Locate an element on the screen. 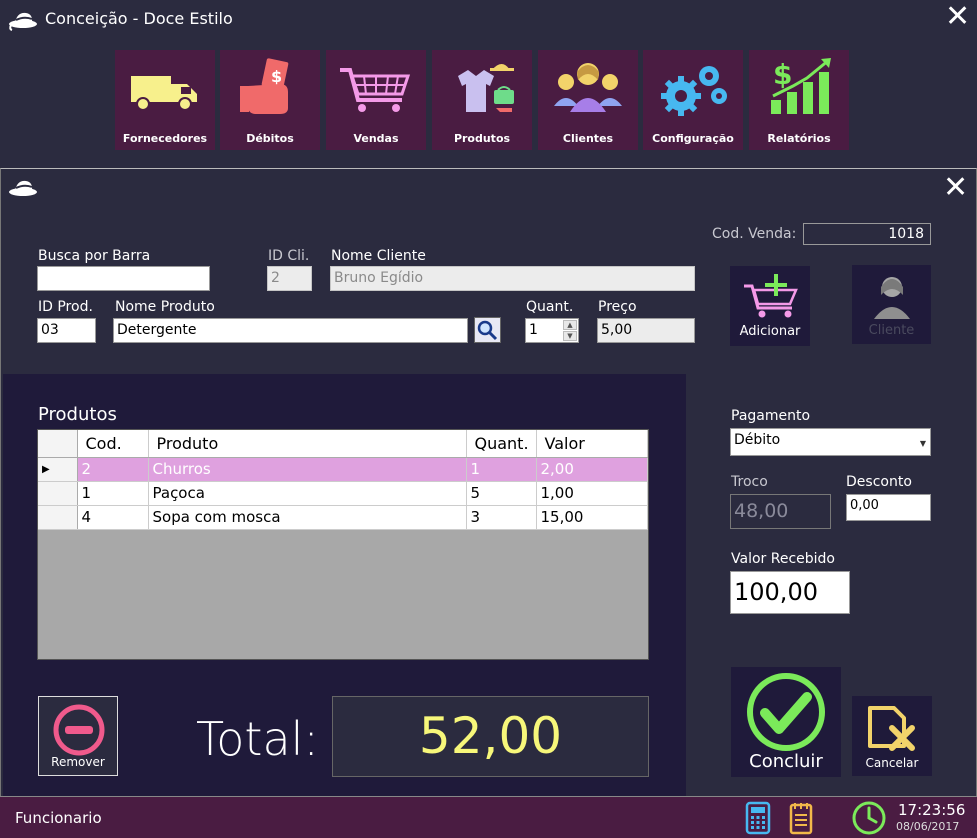  magnifier-icon is located at coordinates (487, 330).